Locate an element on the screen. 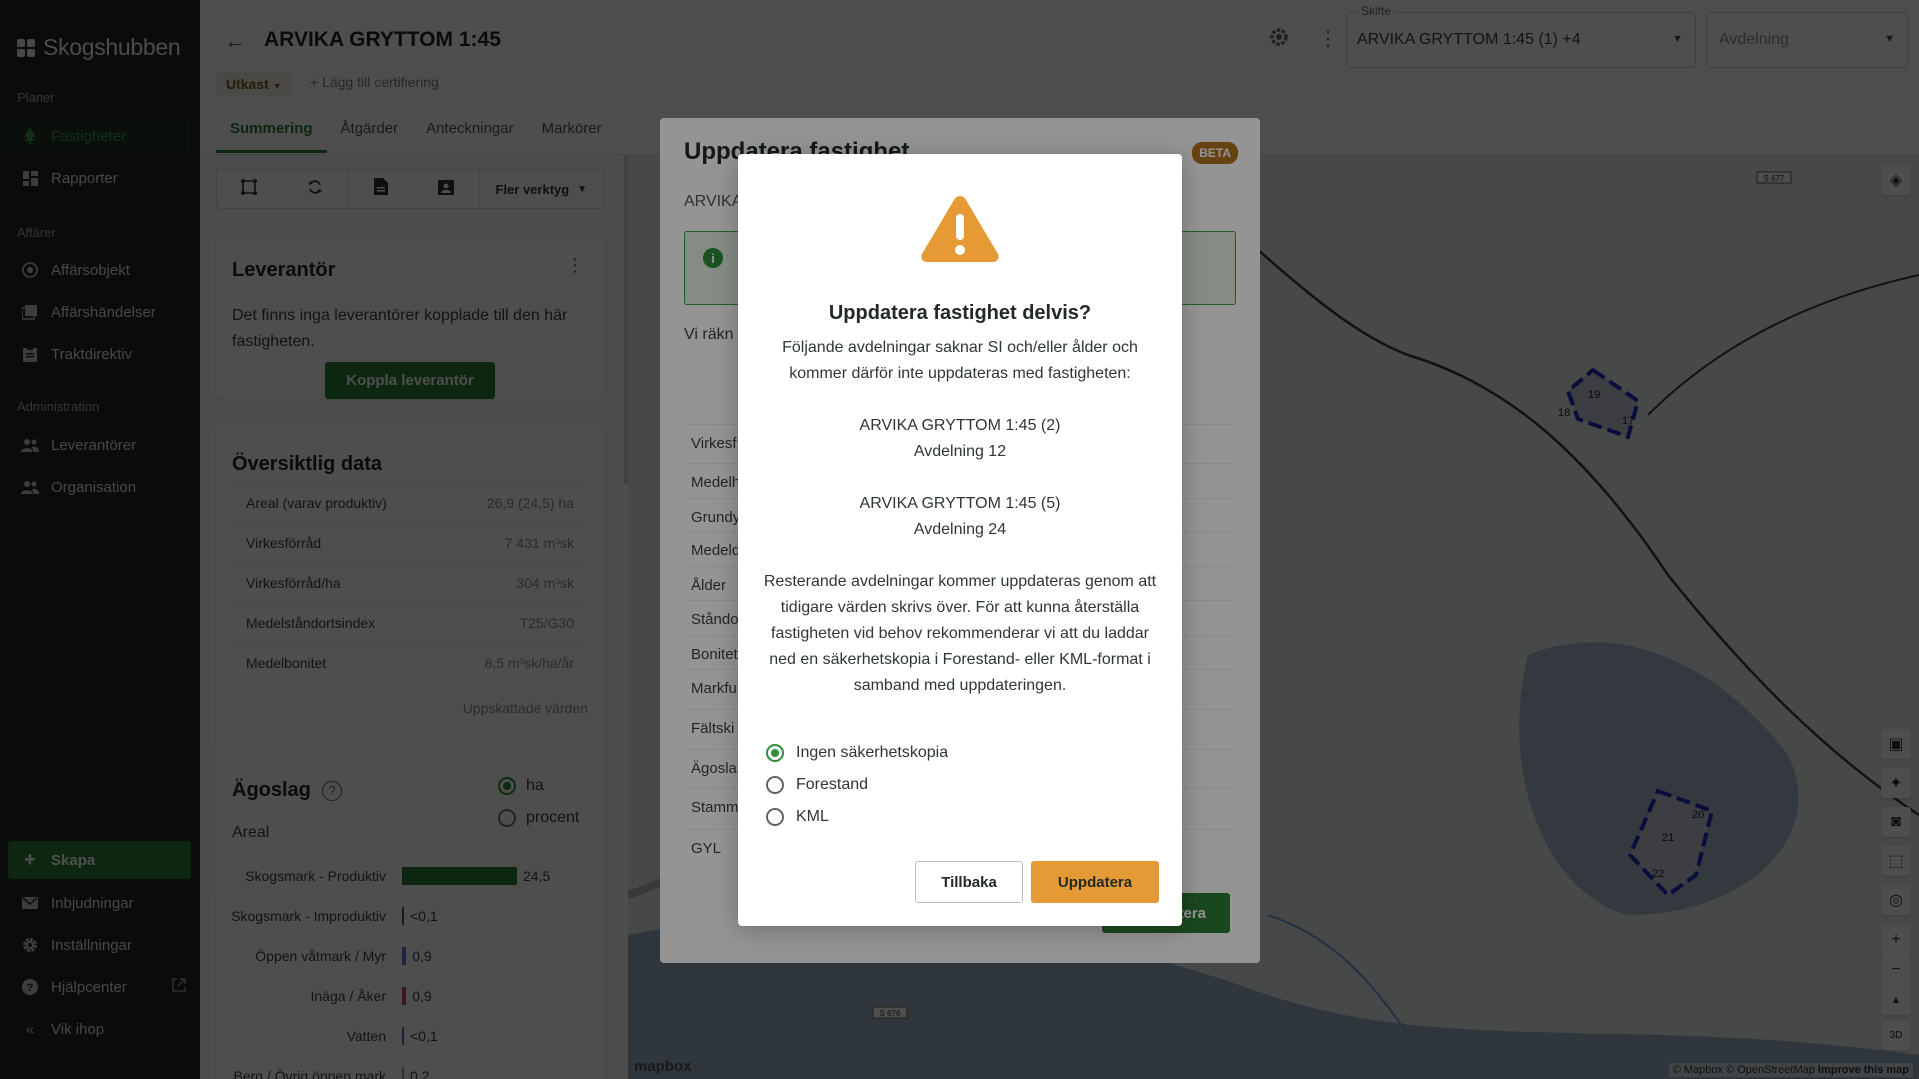  radio-label: Ingen säkerhetskopia is located at coordinates (872, 752).